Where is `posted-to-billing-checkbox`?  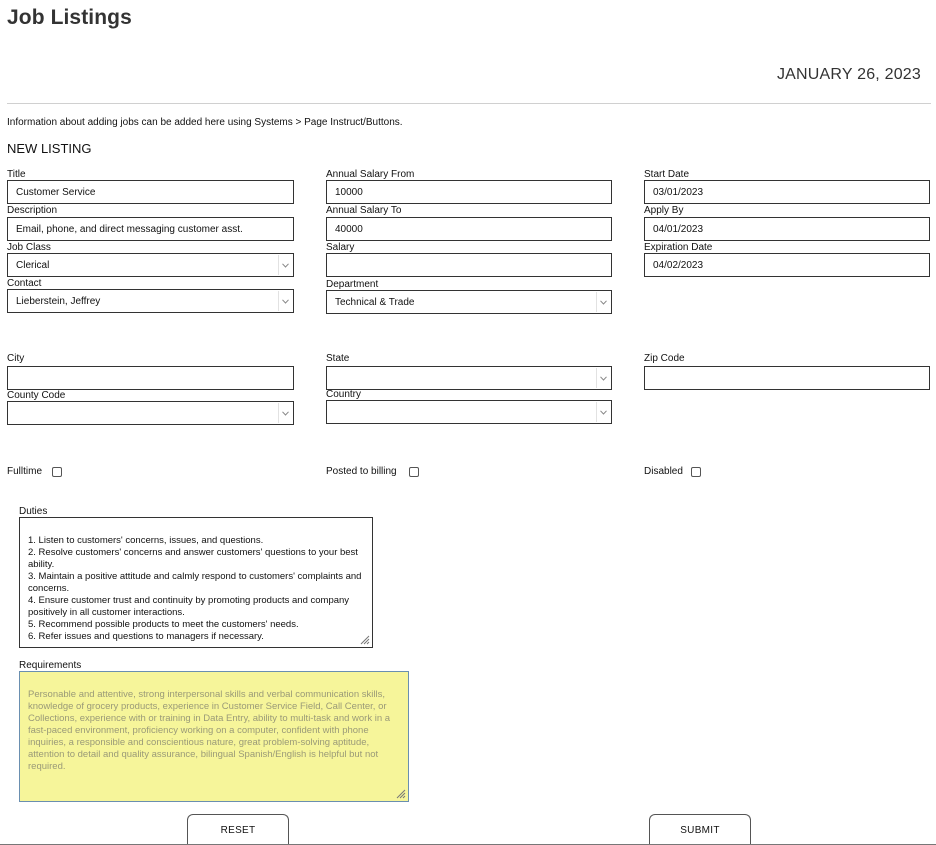 posted-to-billing-checkbox is located at coordinates (414, 472).